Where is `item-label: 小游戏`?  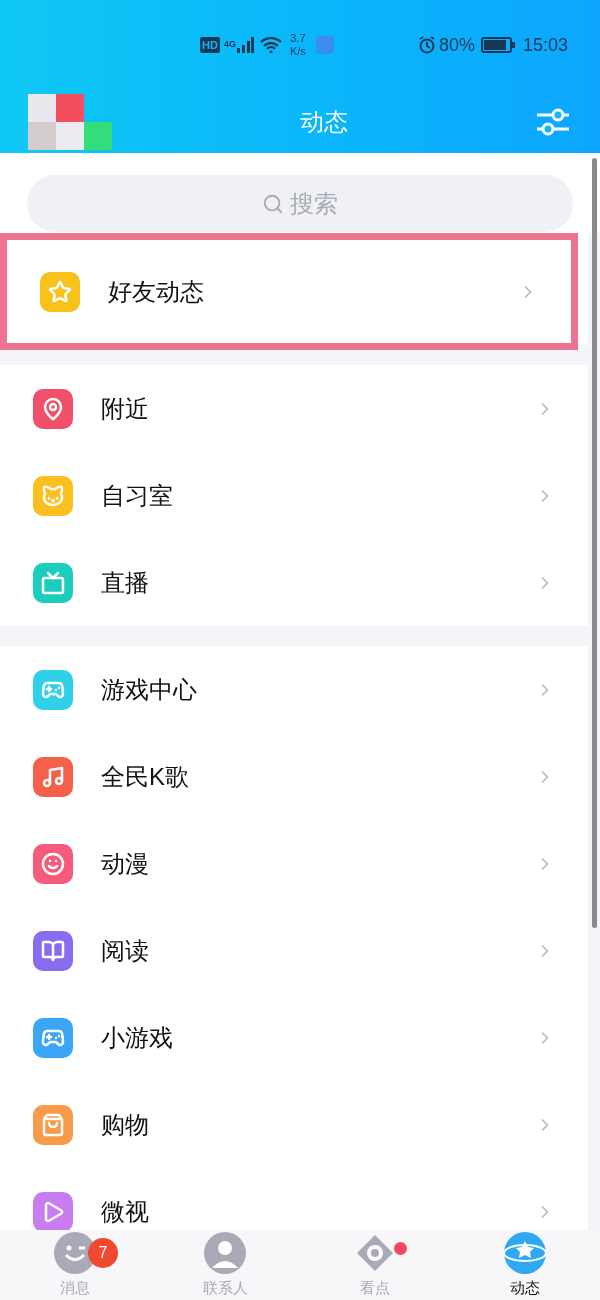
item-label: 小游戏 is located at coordinates (137, 1037).